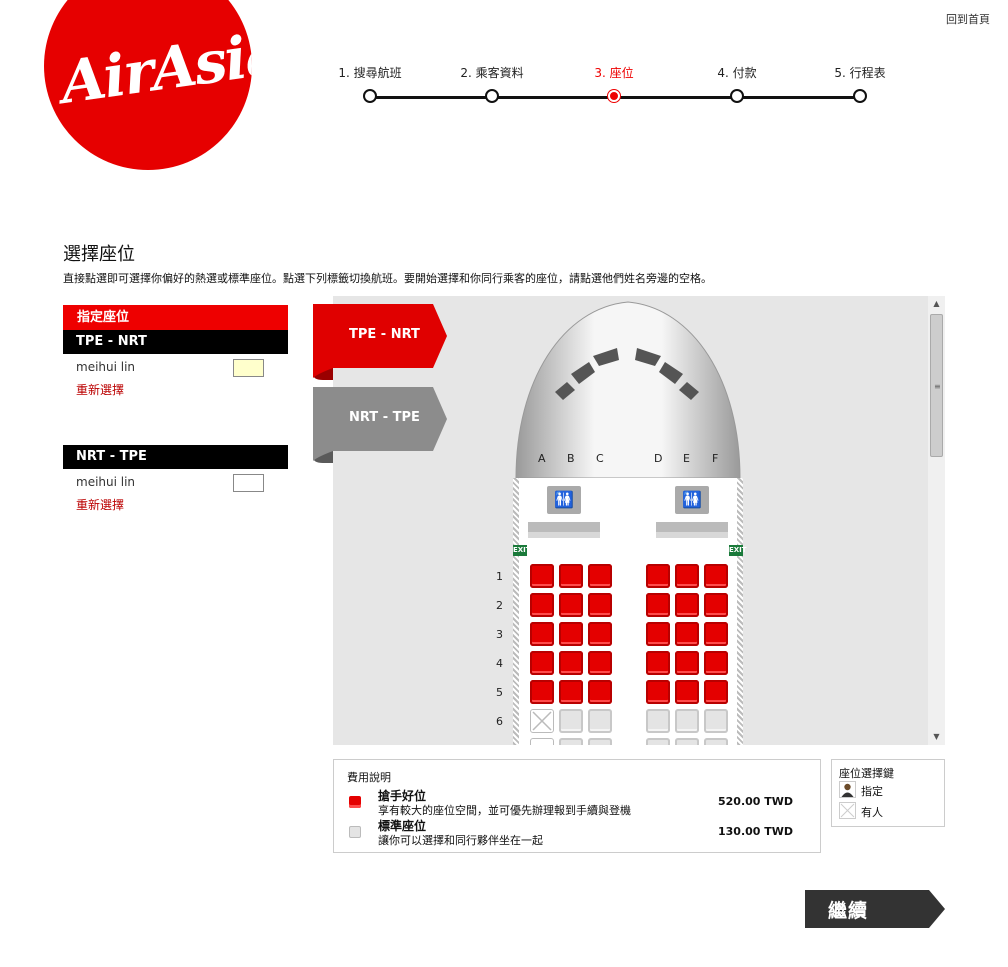  What do you see at coordinates (686, 458) in the screenshot?
I see `column-letter-e: E` at bounding box center [686, 458].